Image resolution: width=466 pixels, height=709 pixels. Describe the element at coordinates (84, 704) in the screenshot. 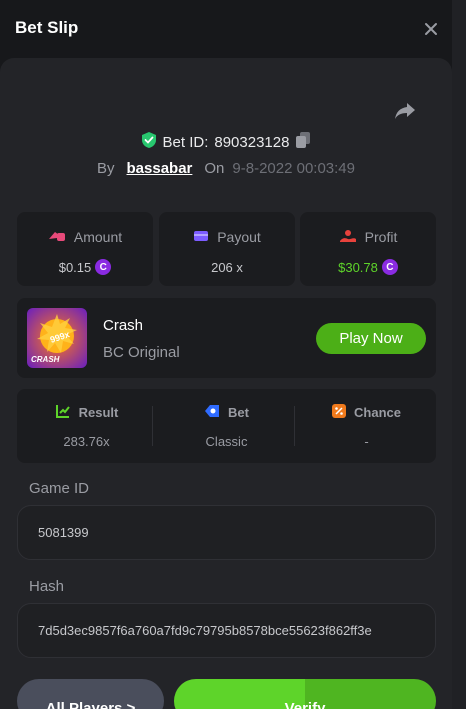

I see `all-players-label: All Players` at that location.